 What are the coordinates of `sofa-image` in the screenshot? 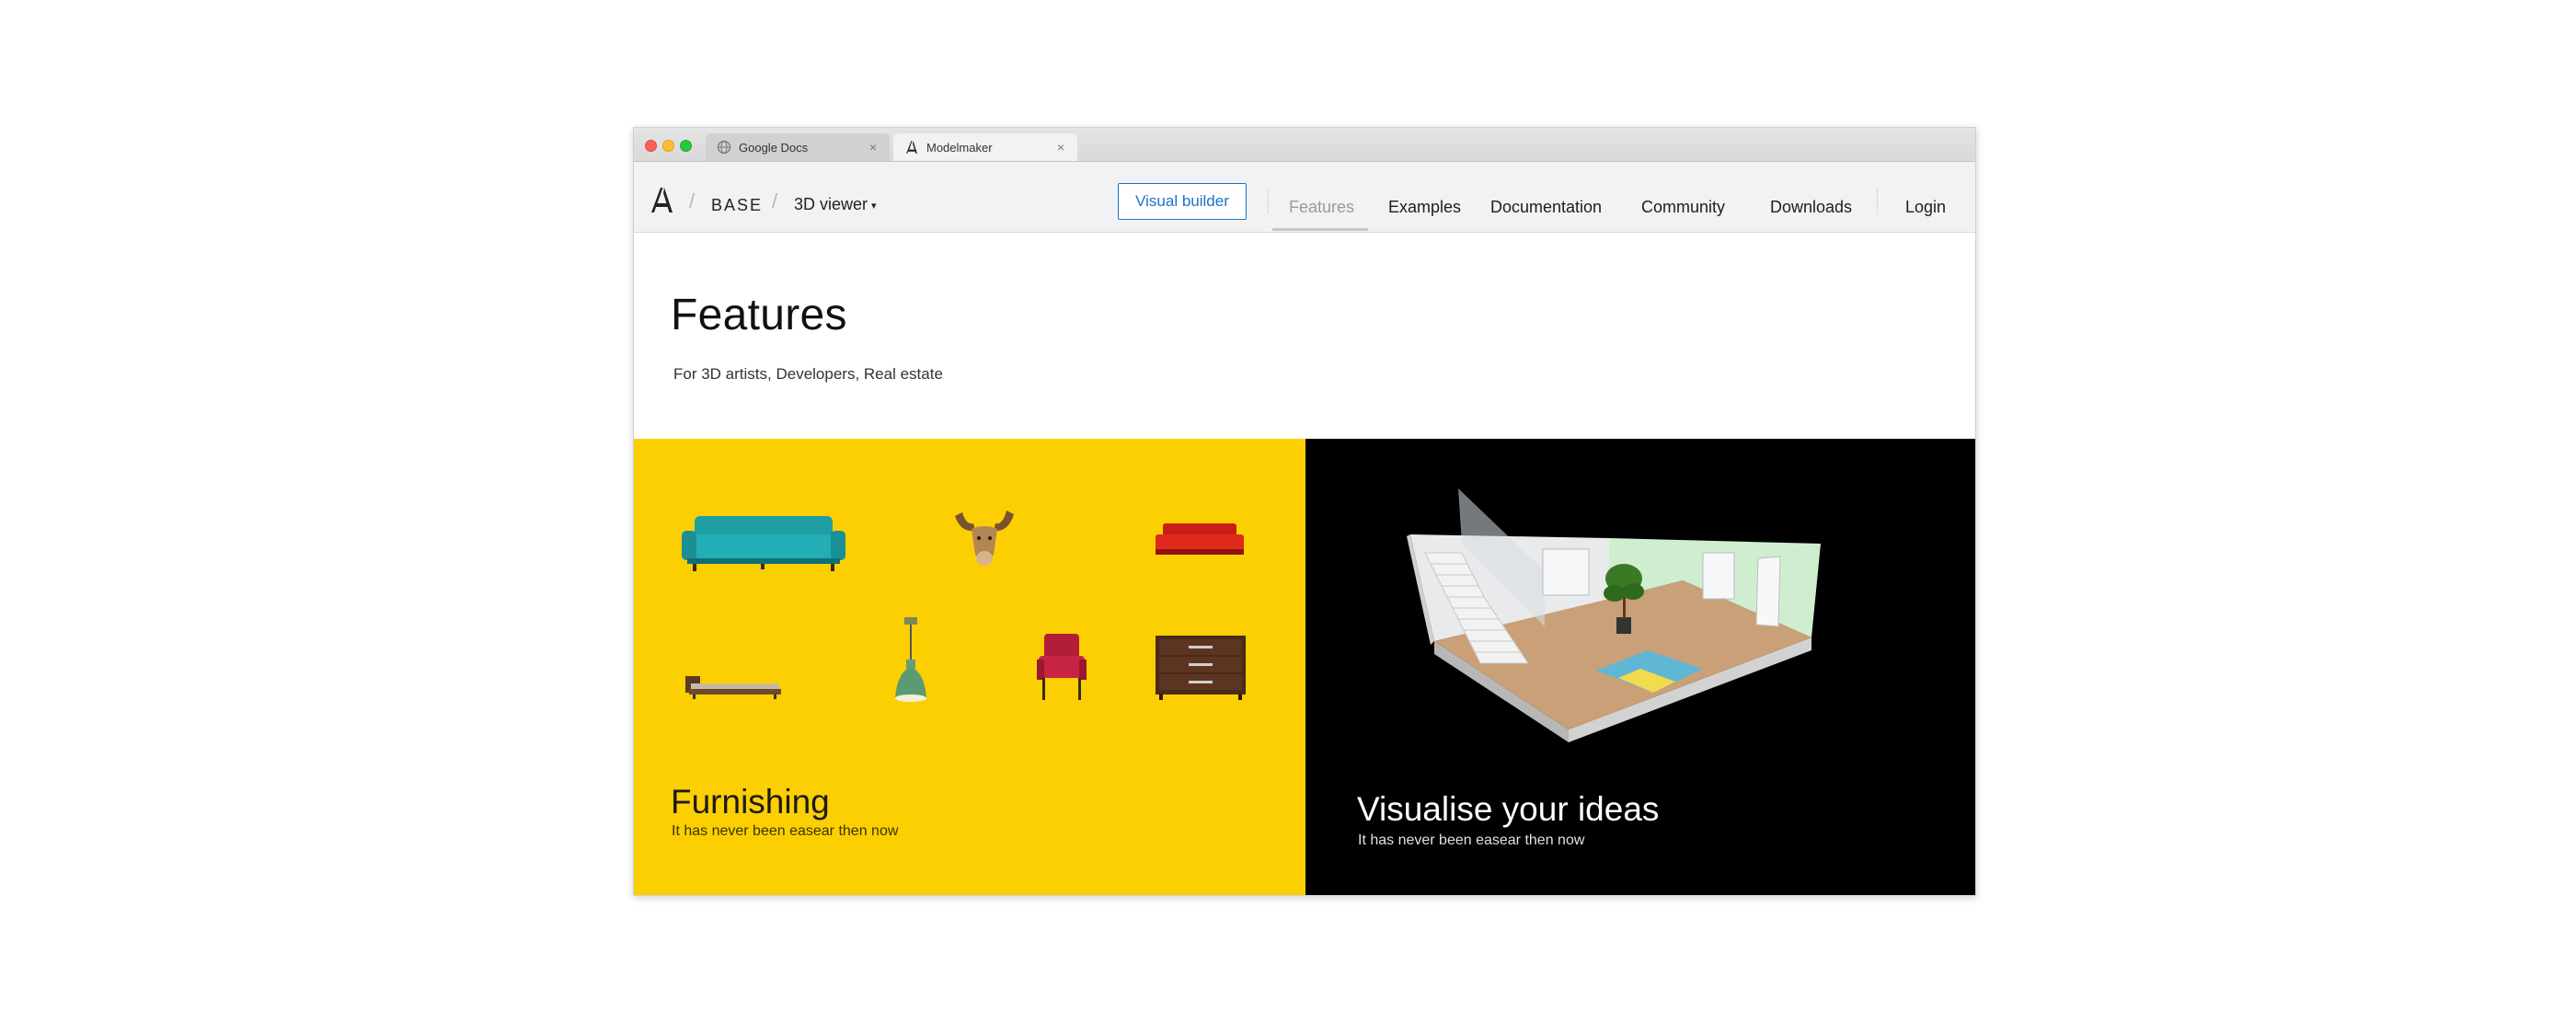 It's located at (763, 543).